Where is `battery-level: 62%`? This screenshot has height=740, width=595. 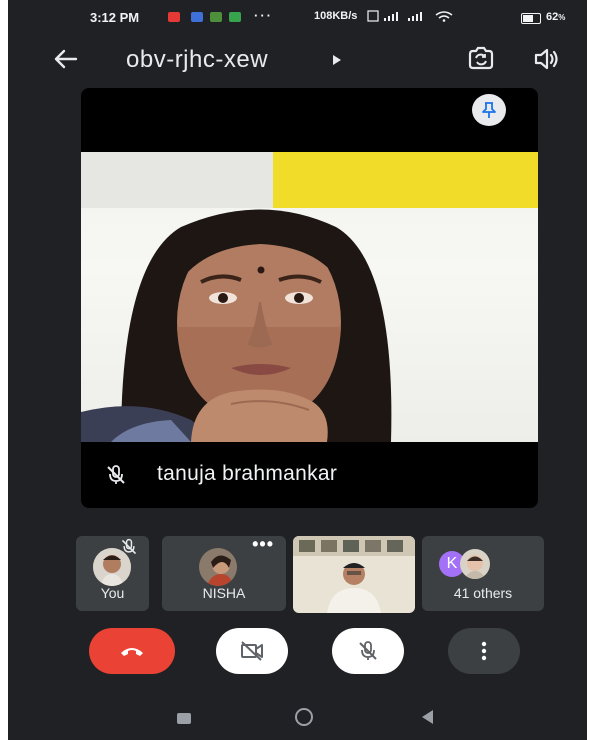 battery-level: 62% is located at coordinates (556, 17).